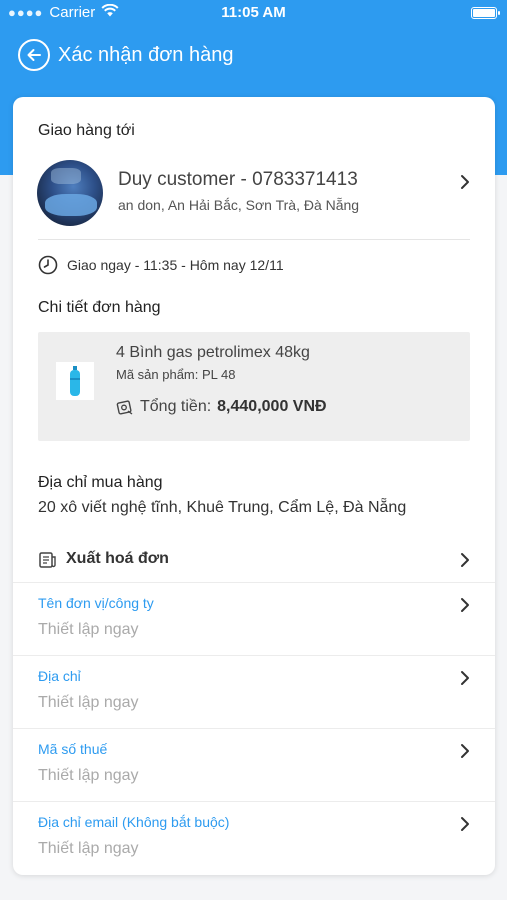 Image resolution: width=507 pixels, height=900 pixels. What do you see at coordinates (485, 13) in the screenshot?
I see `battery-icon` at bounding box center [485, 13].